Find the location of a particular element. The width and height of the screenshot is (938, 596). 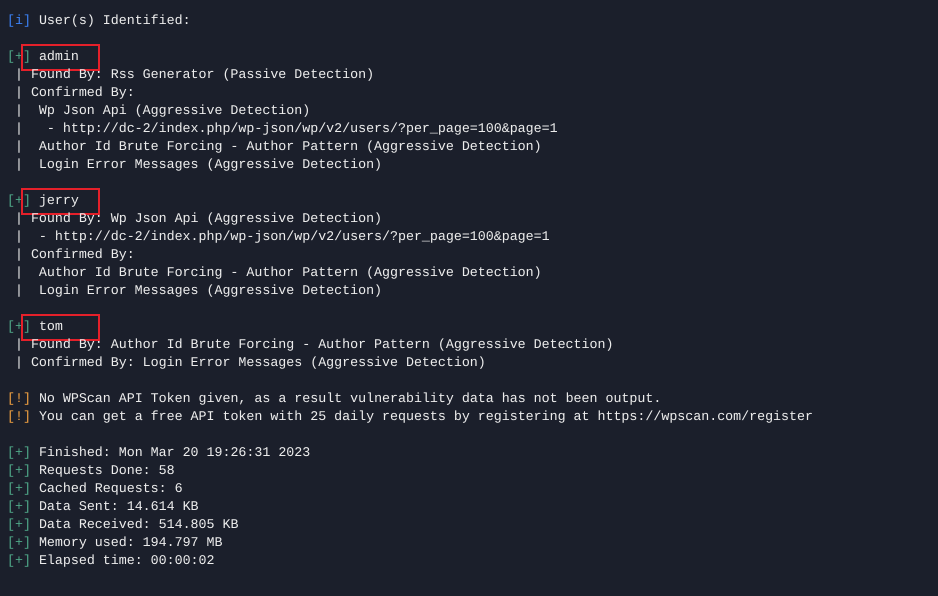

output-text: Cached Requests: 6 is located at coordinates (110, 489).